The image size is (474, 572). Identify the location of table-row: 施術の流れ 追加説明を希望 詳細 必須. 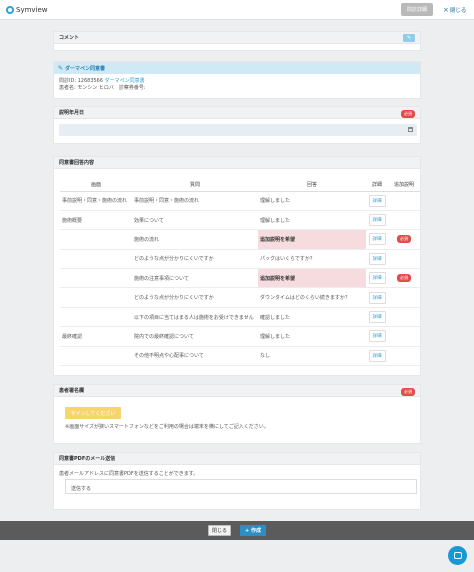
(240, 239).